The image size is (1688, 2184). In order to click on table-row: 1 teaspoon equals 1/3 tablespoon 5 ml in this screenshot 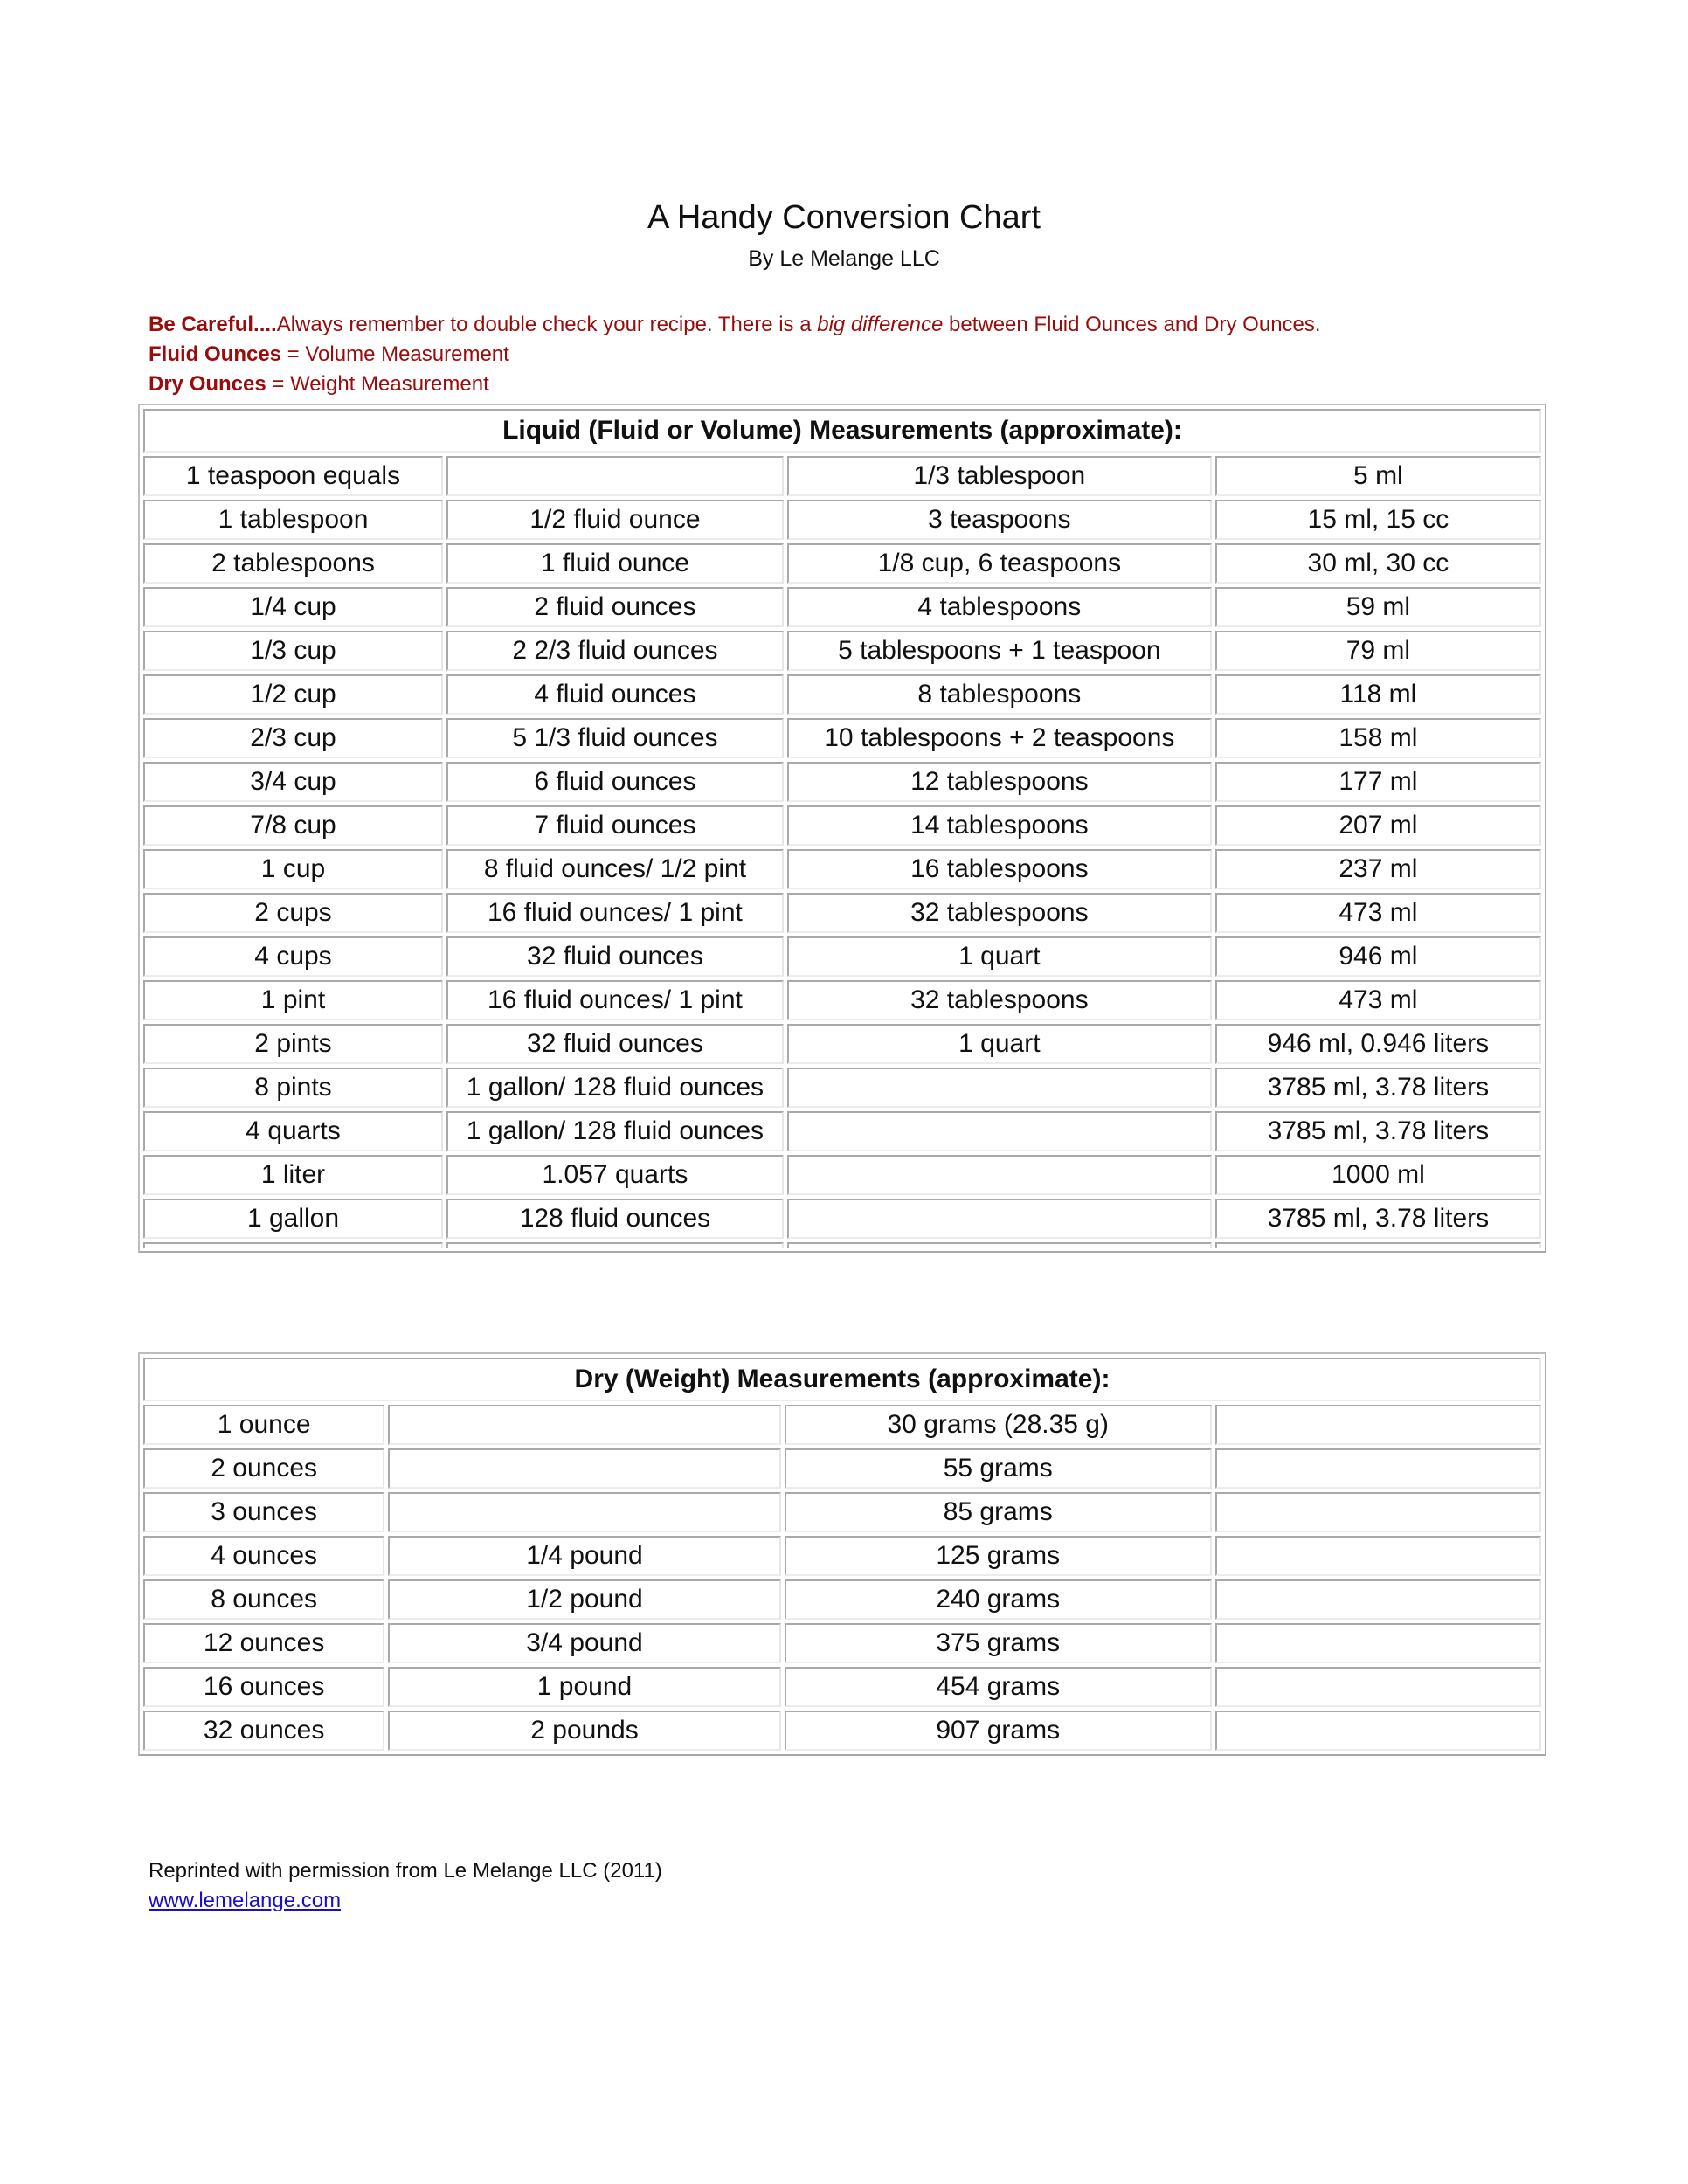, I will do `click(842, 476)`.